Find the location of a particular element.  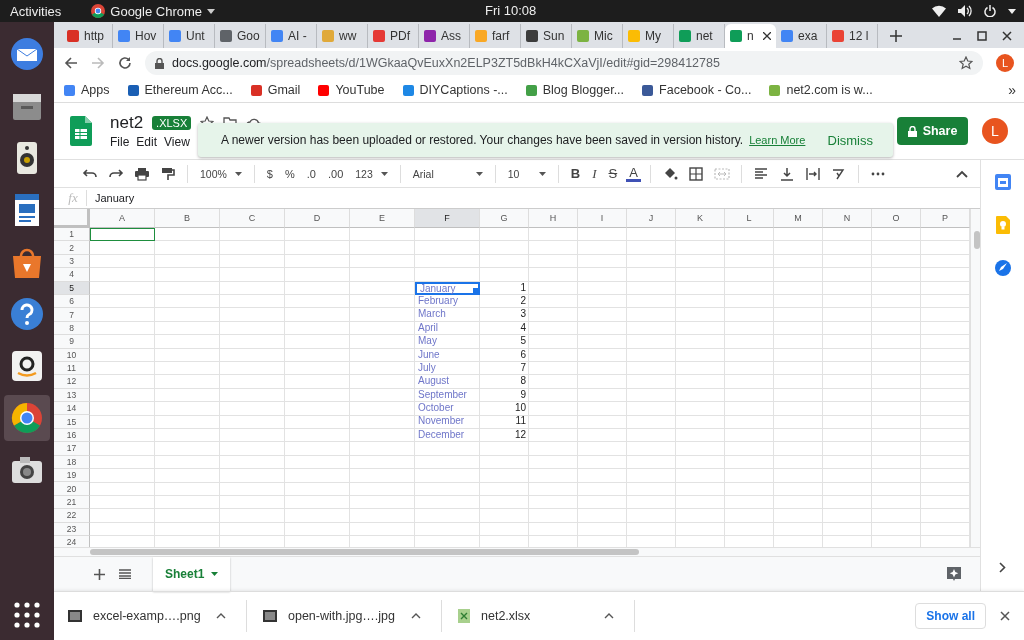

table-cell: 8 is located at coordinates (504, 382).